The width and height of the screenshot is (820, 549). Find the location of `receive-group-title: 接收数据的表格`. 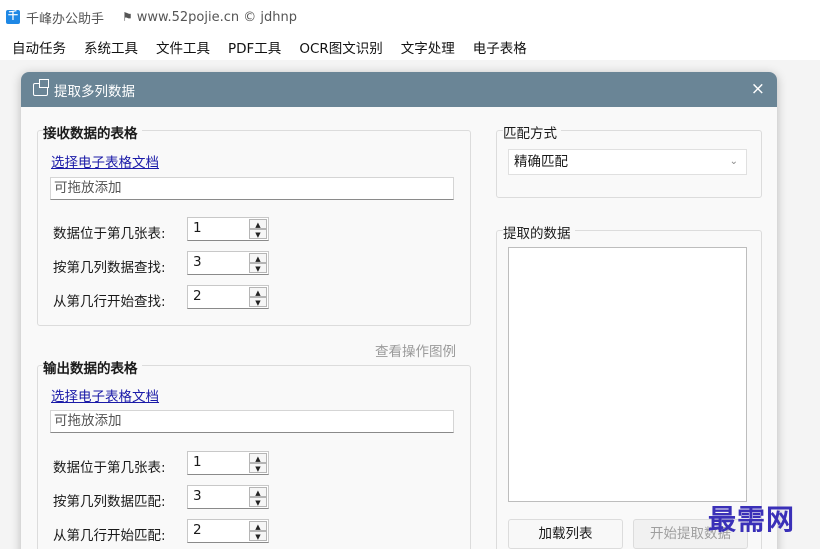

receive-group-title: 接收数据的表格 is located at coordinates (92, 132).